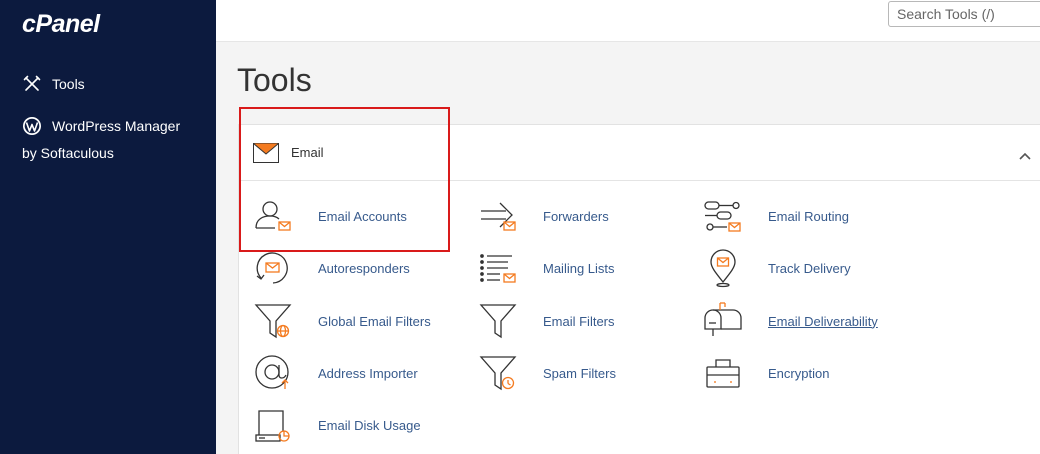 Image resolution: width=1040 pixels, height=454 pixels. I want to click on global-email-filters-icon, so click(273, 321).